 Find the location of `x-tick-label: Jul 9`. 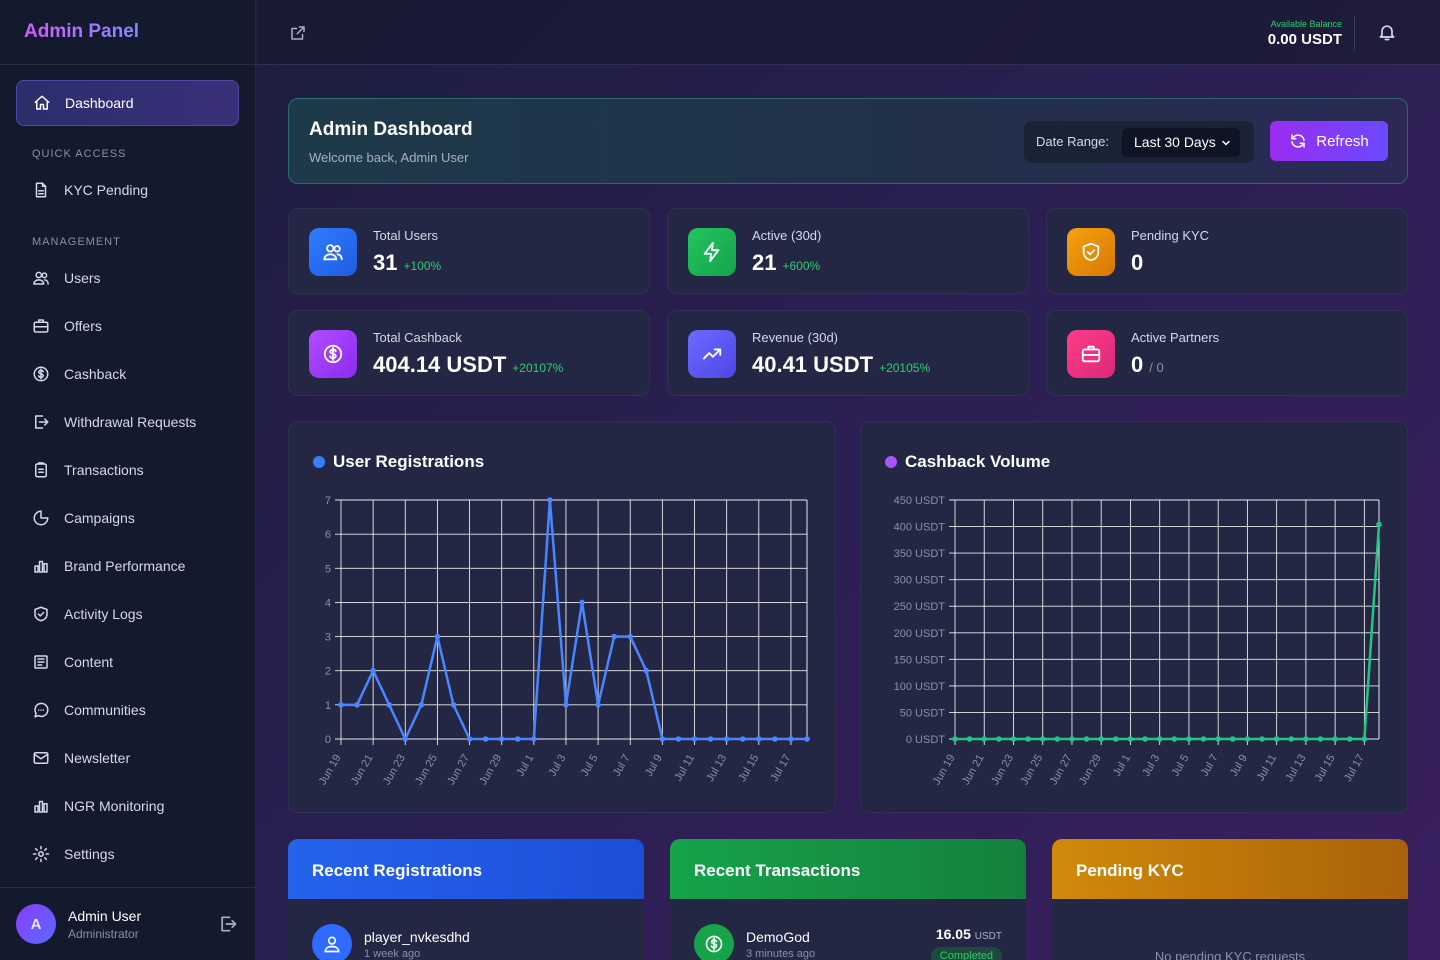

x-tick-label: Jul 9 is located at coordinates (654, 766).